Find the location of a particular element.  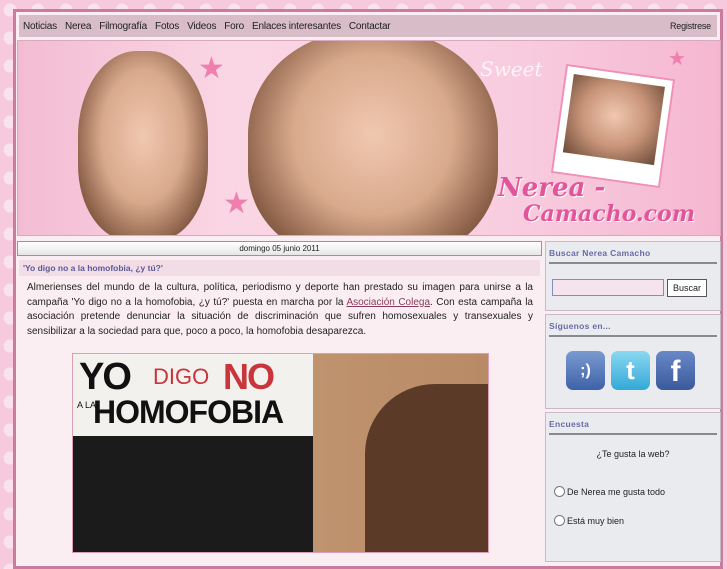

twitter-icon: t is located at coordinates (630, 370).